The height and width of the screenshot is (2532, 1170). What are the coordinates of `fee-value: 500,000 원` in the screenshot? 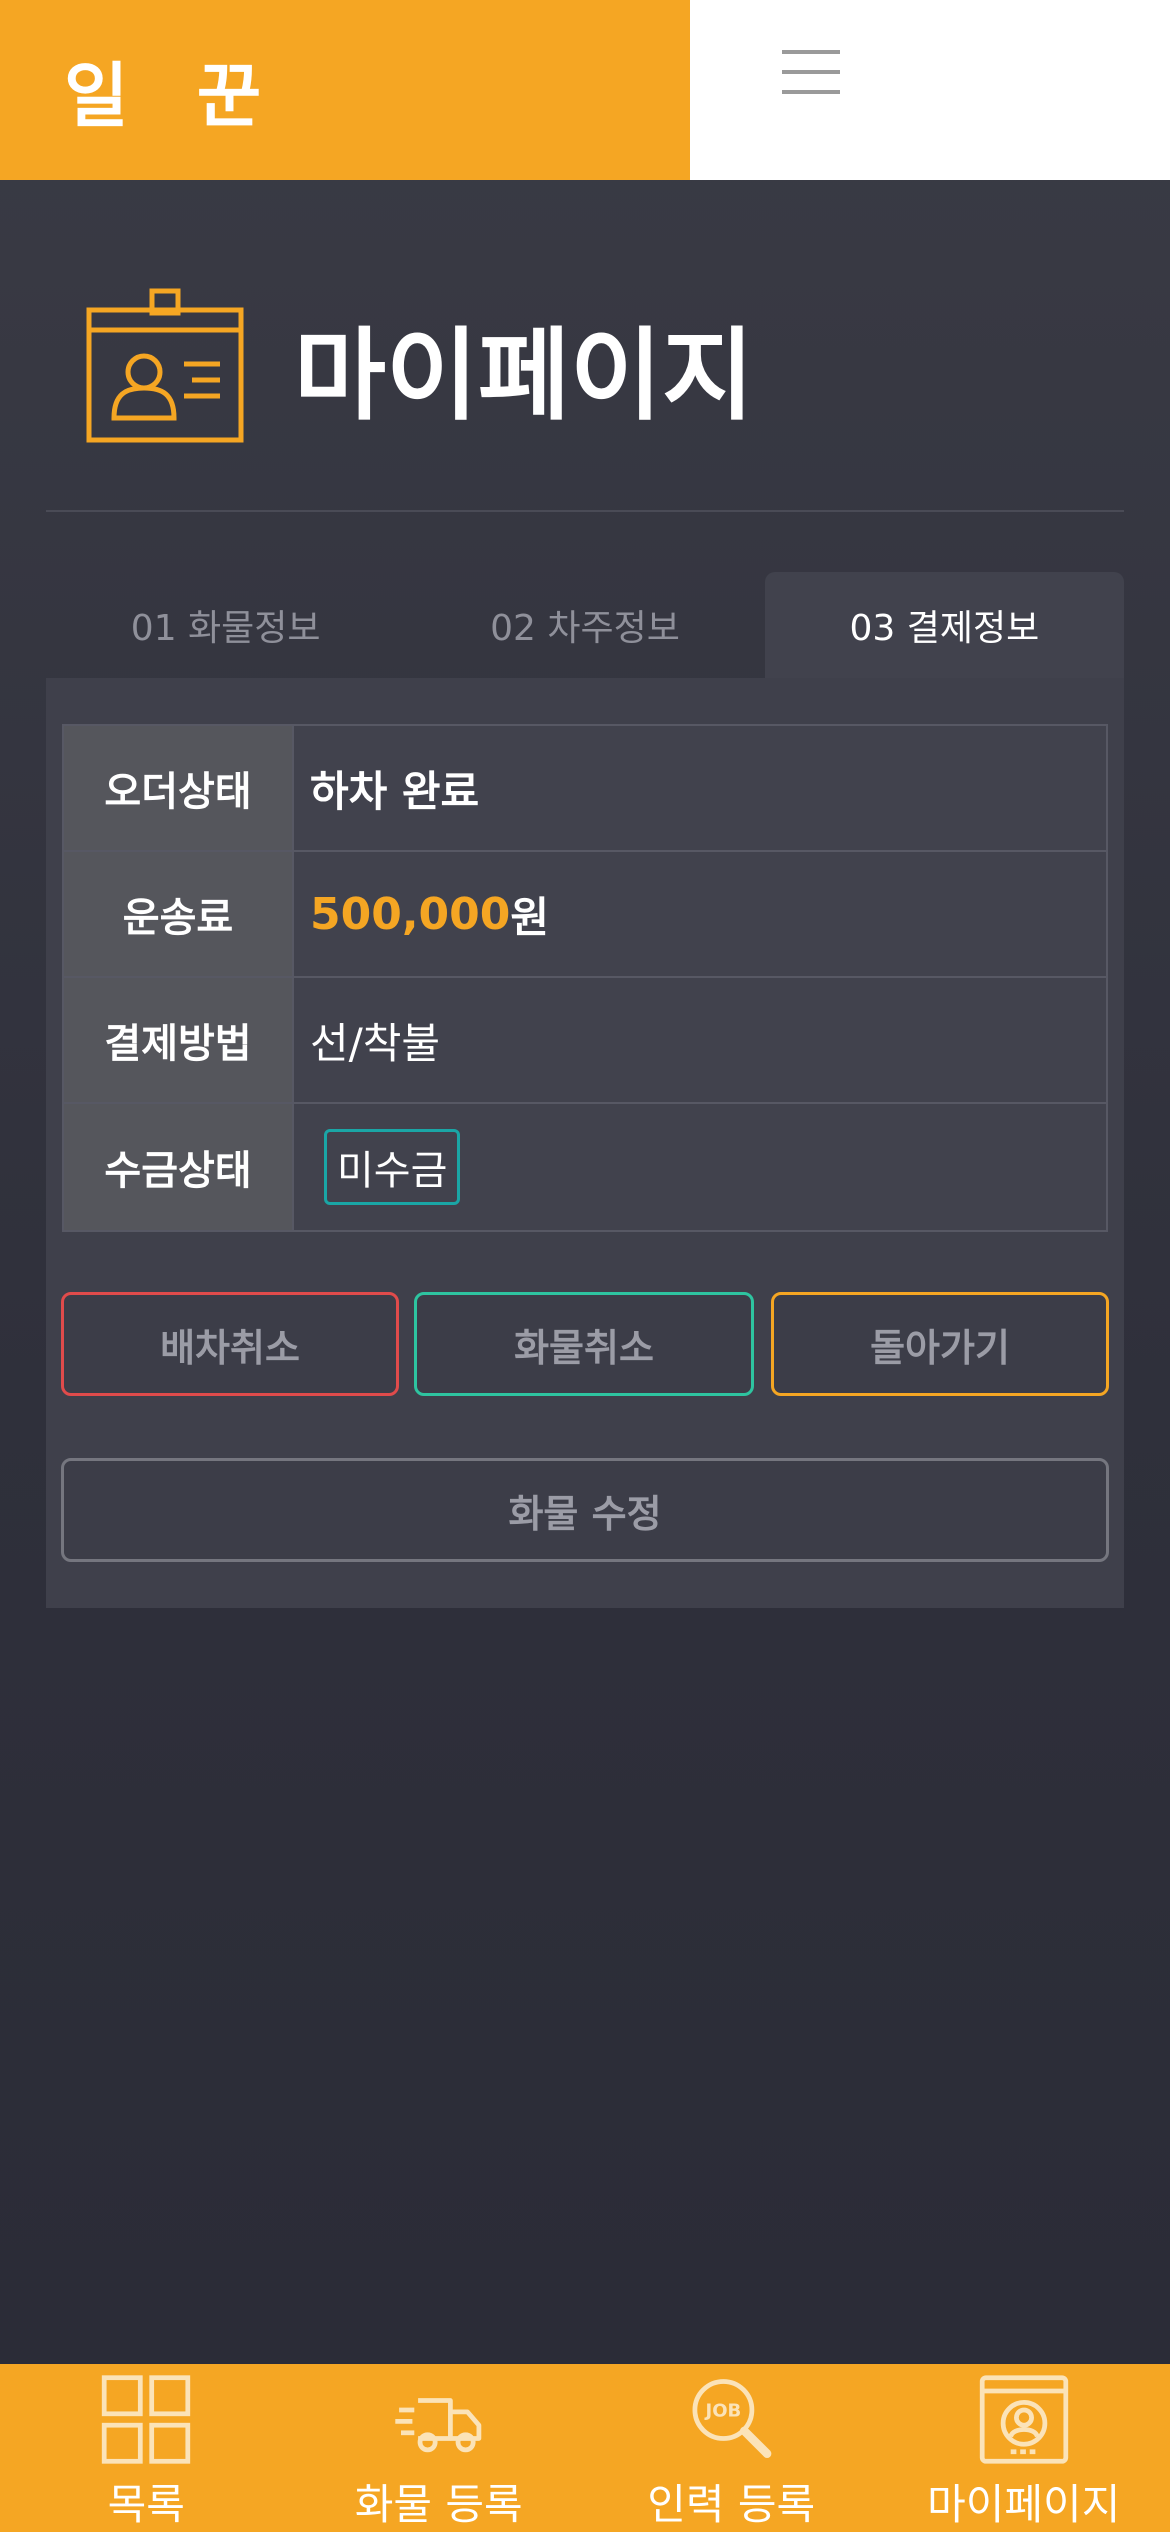 It's located at (700, 914).